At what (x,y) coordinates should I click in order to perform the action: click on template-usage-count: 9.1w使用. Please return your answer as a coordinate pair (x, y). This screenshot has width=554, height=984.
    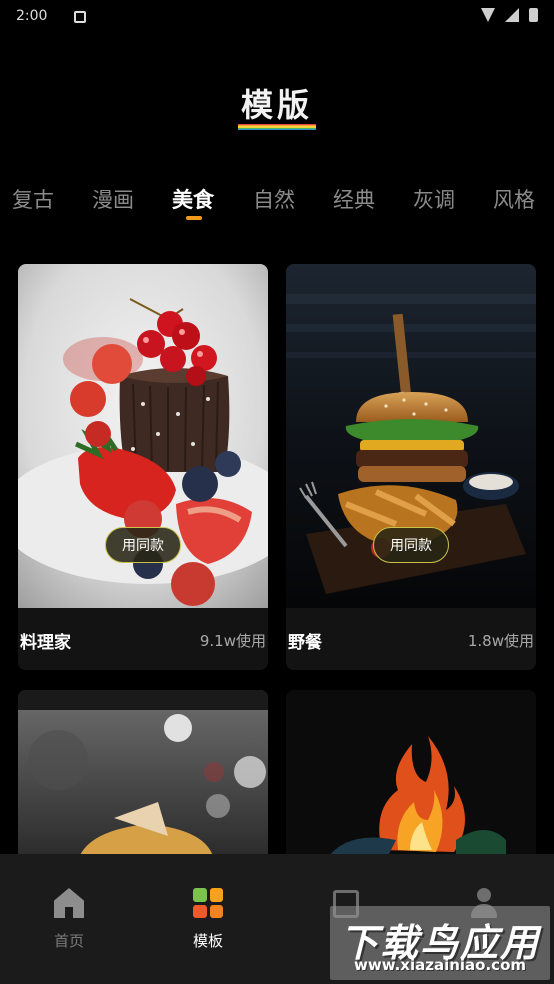
    Looking at the image, I should click on (232, 641).